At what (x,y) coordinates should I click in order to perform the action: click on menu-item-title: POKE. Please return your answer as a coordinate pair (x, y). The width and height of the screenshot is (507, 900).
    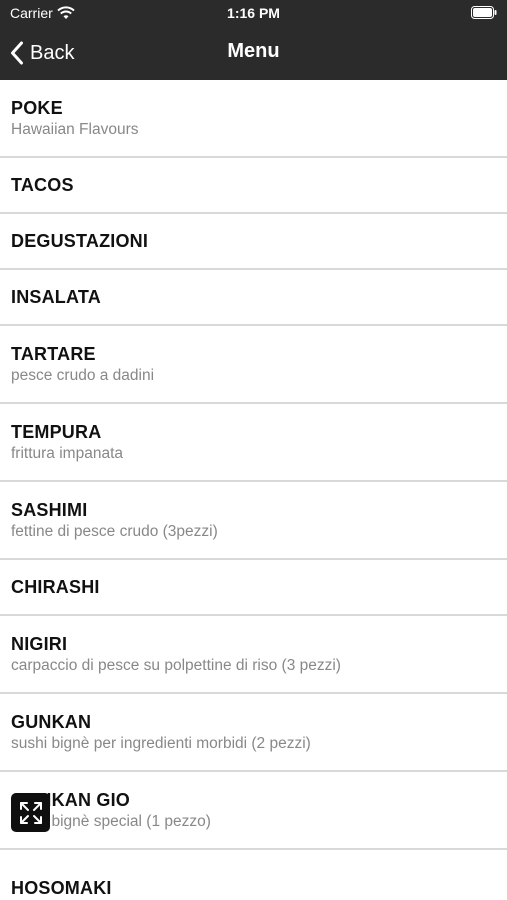
    Looking at the image, I should click on (37, 107).